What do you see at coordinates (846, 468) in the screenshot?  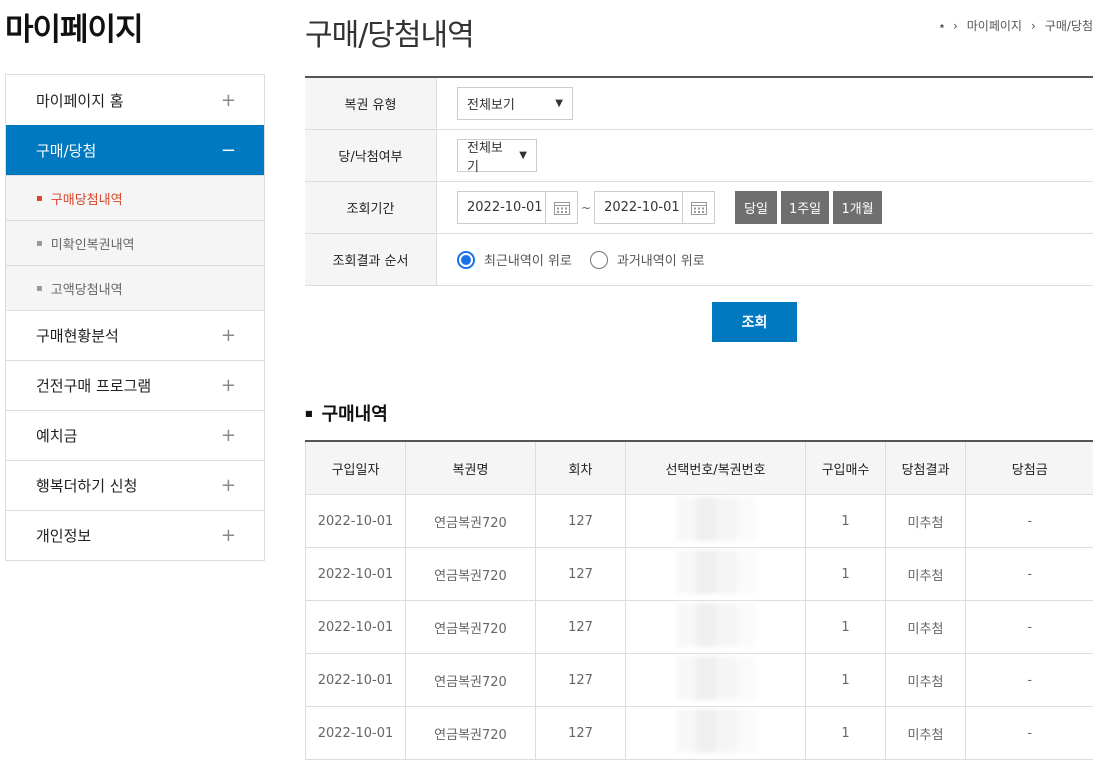 I see `column-header: 구입매수` at bounding box center [846, 468].